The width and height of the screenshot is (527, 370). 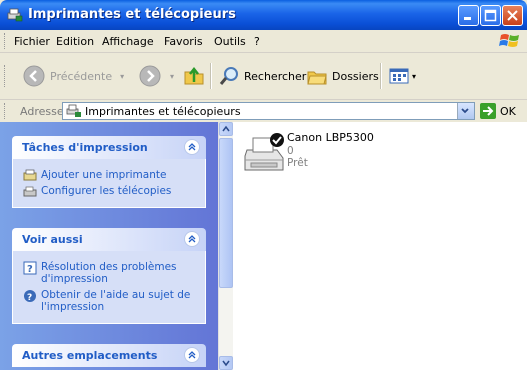 I want to click on configure-fax-task: Configurer les télécopies, so click(x=109, y=191).